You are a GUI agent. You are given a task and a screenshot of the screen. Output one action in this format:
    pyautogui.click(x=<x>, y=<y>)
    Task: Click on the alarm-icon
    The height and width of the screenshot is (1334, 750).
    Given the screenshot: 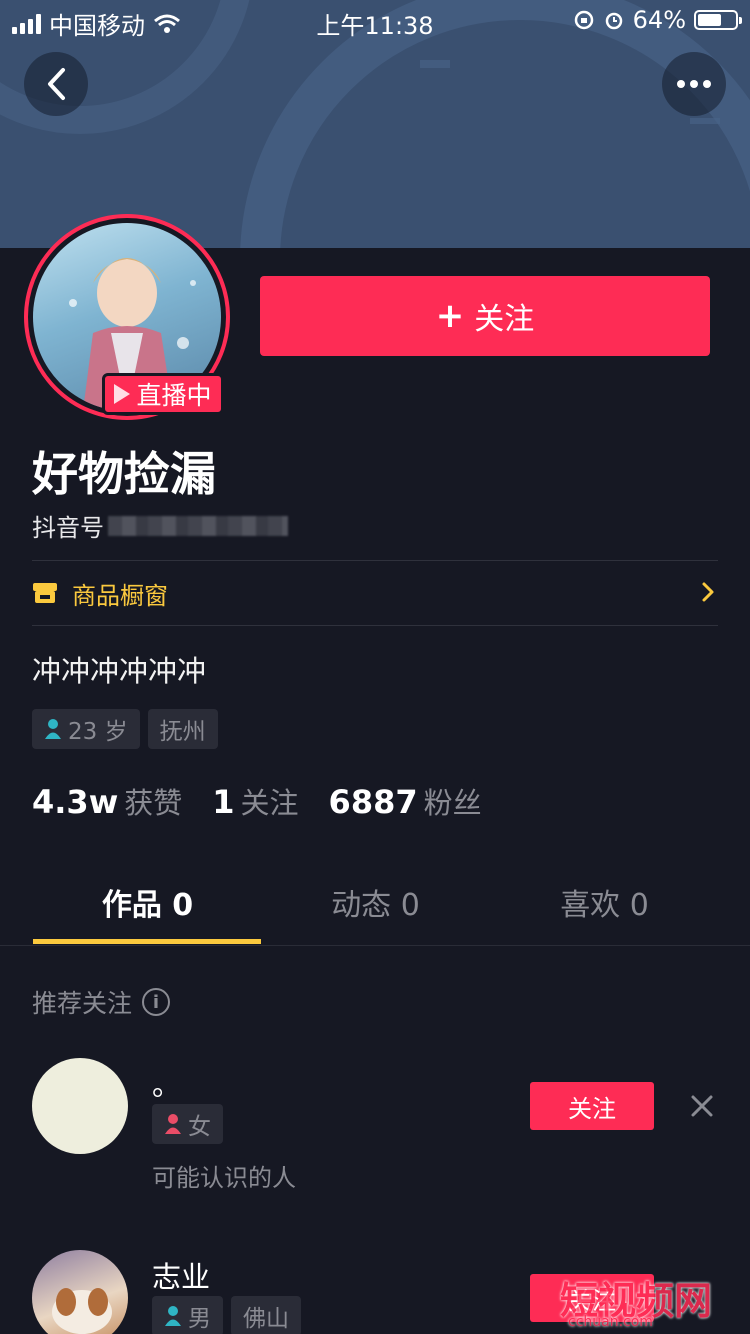 What is the action you would take?
    pyautogui.click(x=613, y=21)
    